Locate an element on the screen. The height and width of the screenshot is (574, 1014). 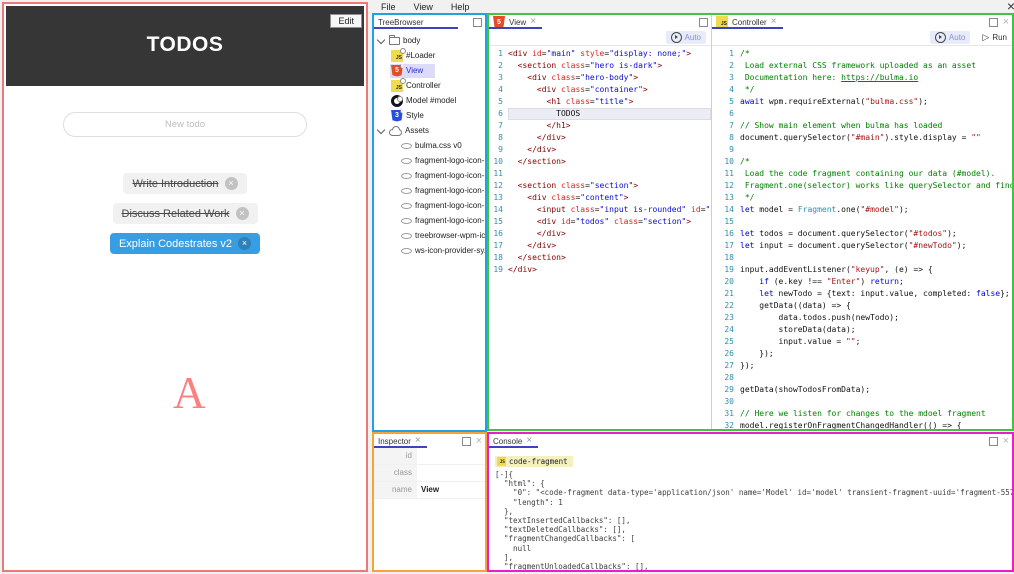
code-line: 17 </div> is located at coordinates (600, 246).